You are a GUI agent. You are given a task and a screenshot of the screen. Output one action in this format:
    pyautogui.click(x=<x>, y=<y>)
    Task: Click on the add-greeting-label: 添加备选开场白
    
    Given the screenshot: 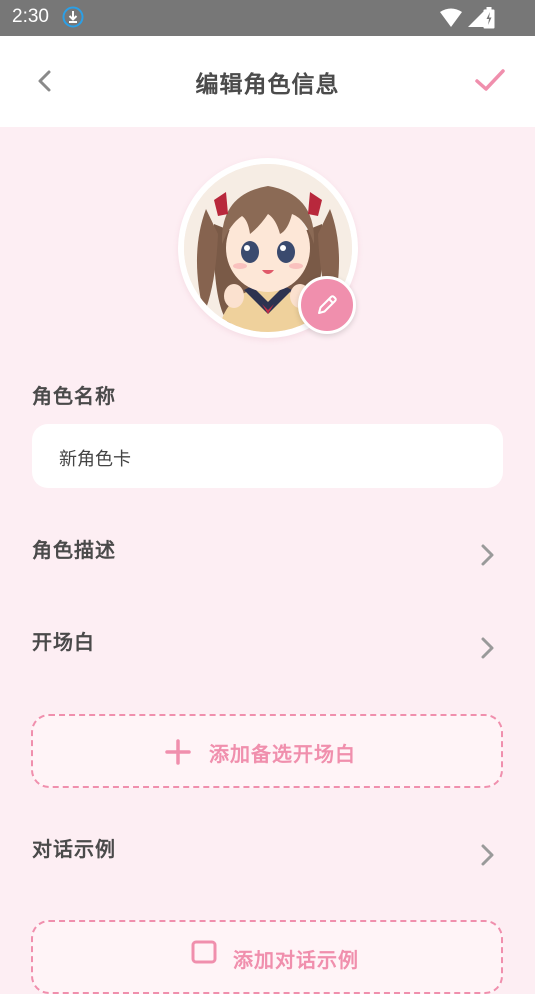 What is the action you would take?
    pyautogui.click(x=282, y=754)
    